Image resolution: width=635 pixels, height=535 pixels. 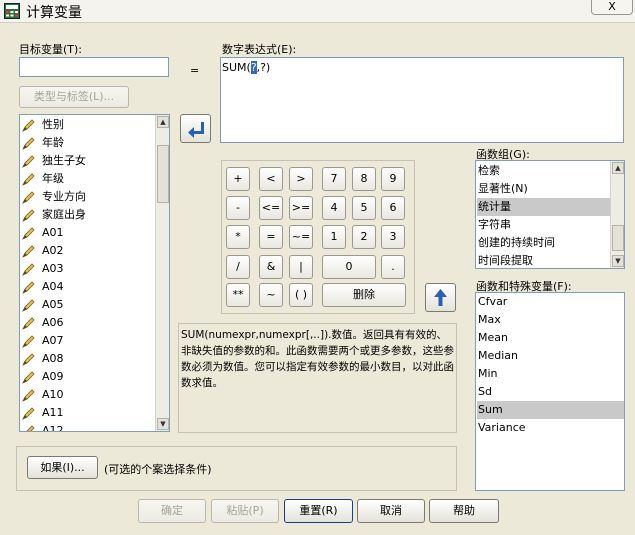 I want to click on variable-item: 年级, so click(x=43, y=179).